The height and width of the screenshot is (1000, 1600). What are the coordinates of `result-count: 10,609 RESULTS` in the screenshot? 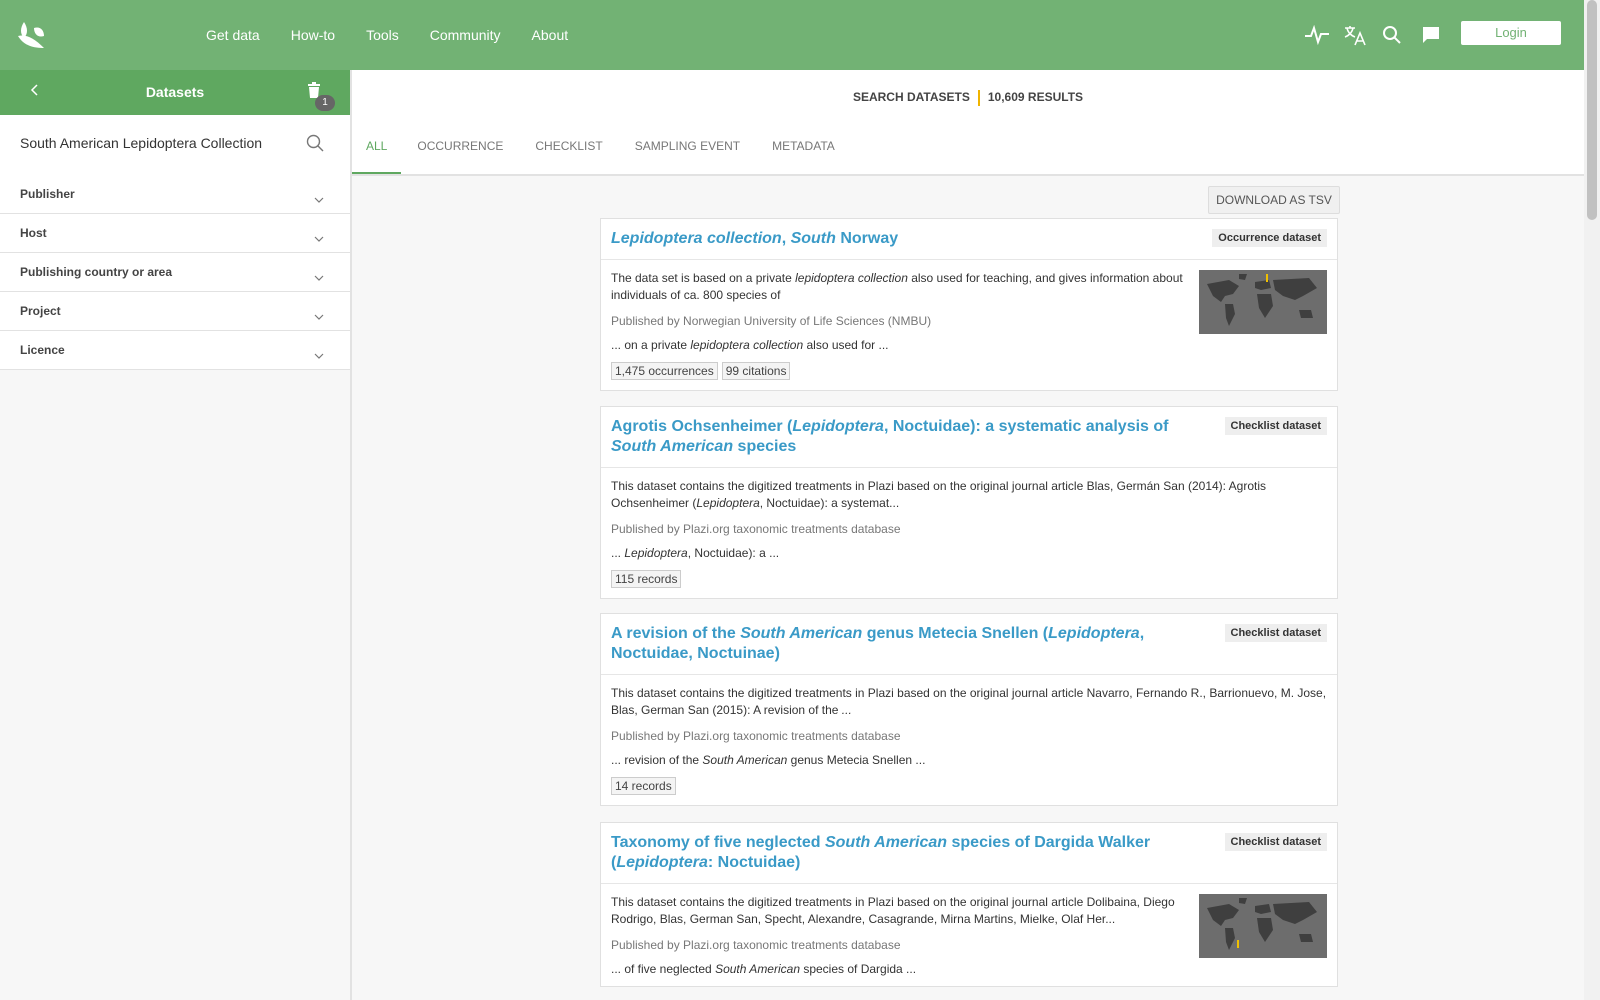 It's located at (1035, 97).